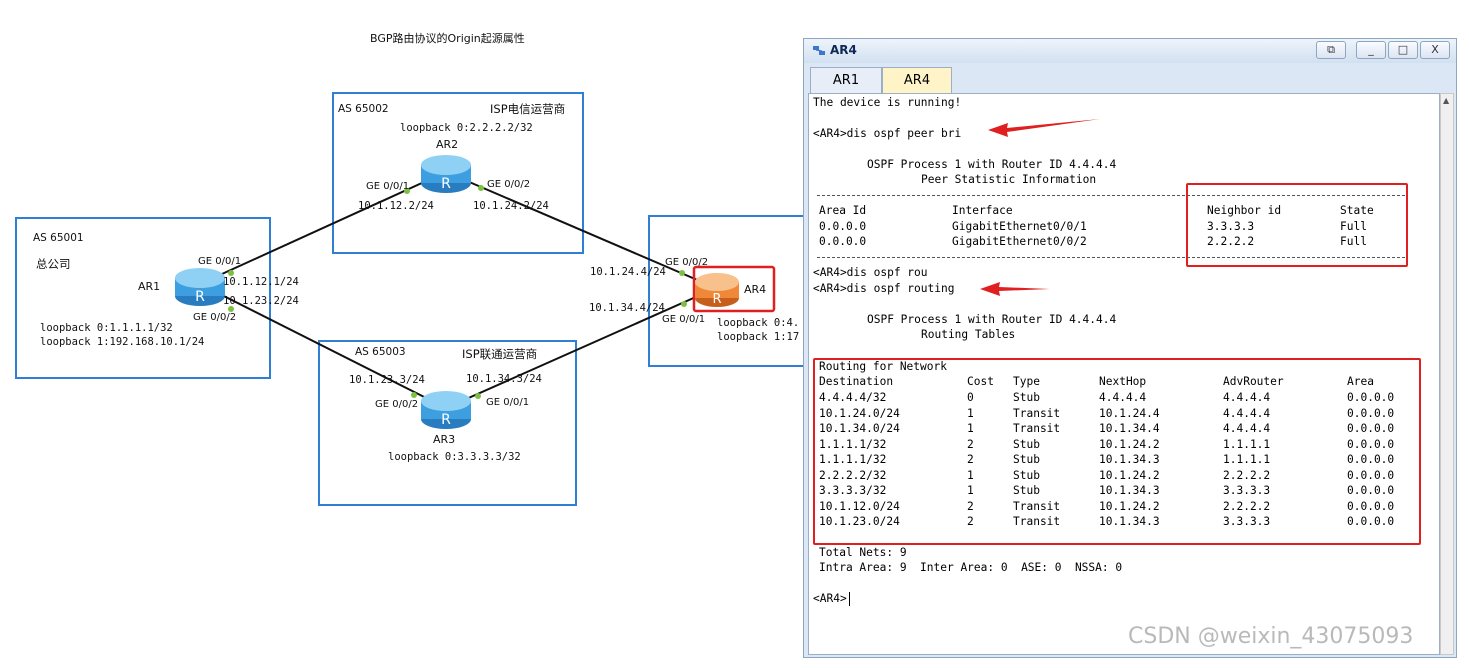 Image resolution: width=1469 pixels, height=668 pixels. What do you see at coordinates (1271, 636) in the screenshot?
I see `watermark: CSDN @weixin_43075093` at bounding box center [1271, 636].